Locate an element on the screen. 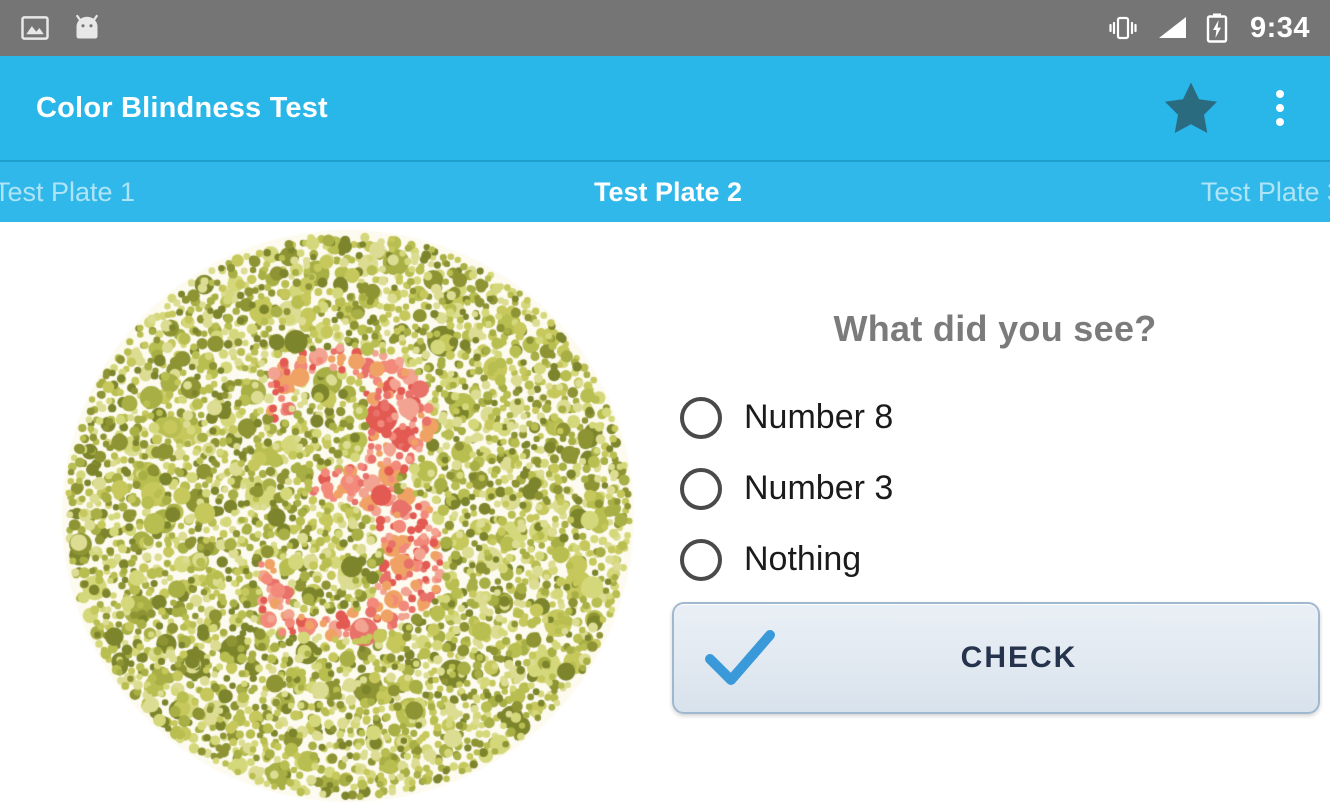 The width and height of the screenshot is (1330, 802). option-number-3: Number 3 is located at coordinates (786, 488).